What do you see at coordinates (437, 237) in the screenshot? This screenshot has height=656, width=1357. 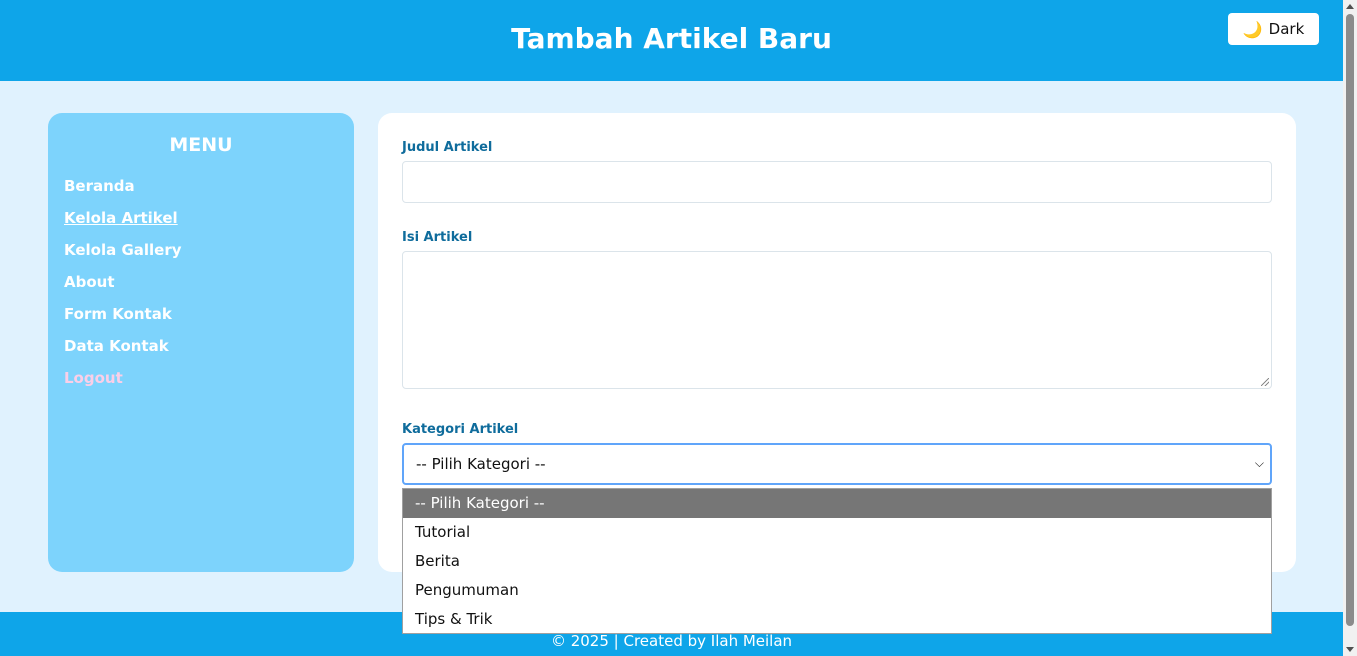 I see `isi-artikel-label: Isi Artikel` at bounding box center [437, 237].